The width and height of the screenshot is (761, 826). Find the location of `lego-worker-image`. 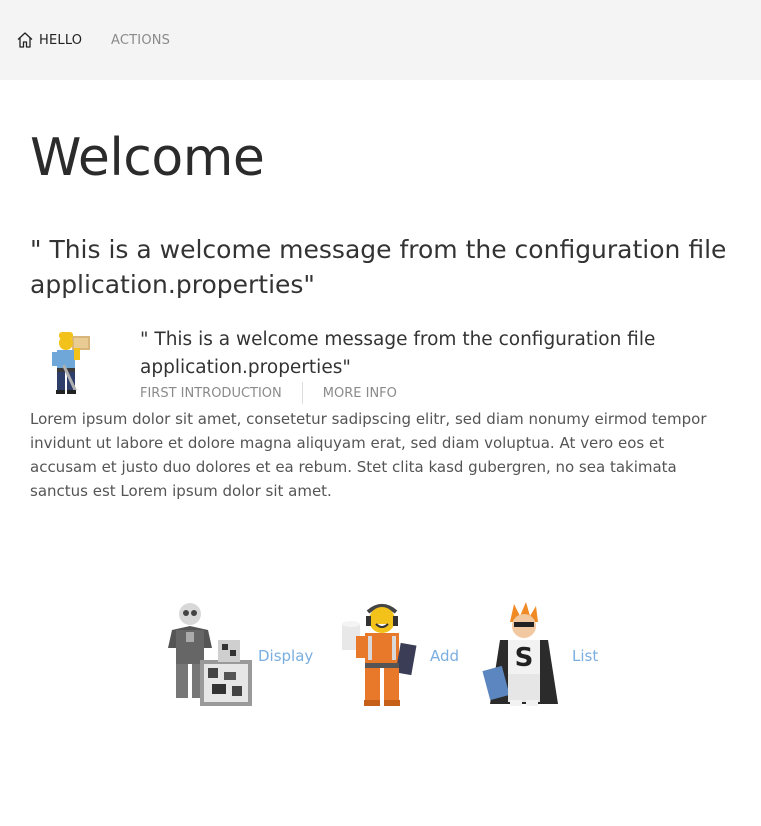

lego-worker-image is located at coordinates (71, 363).